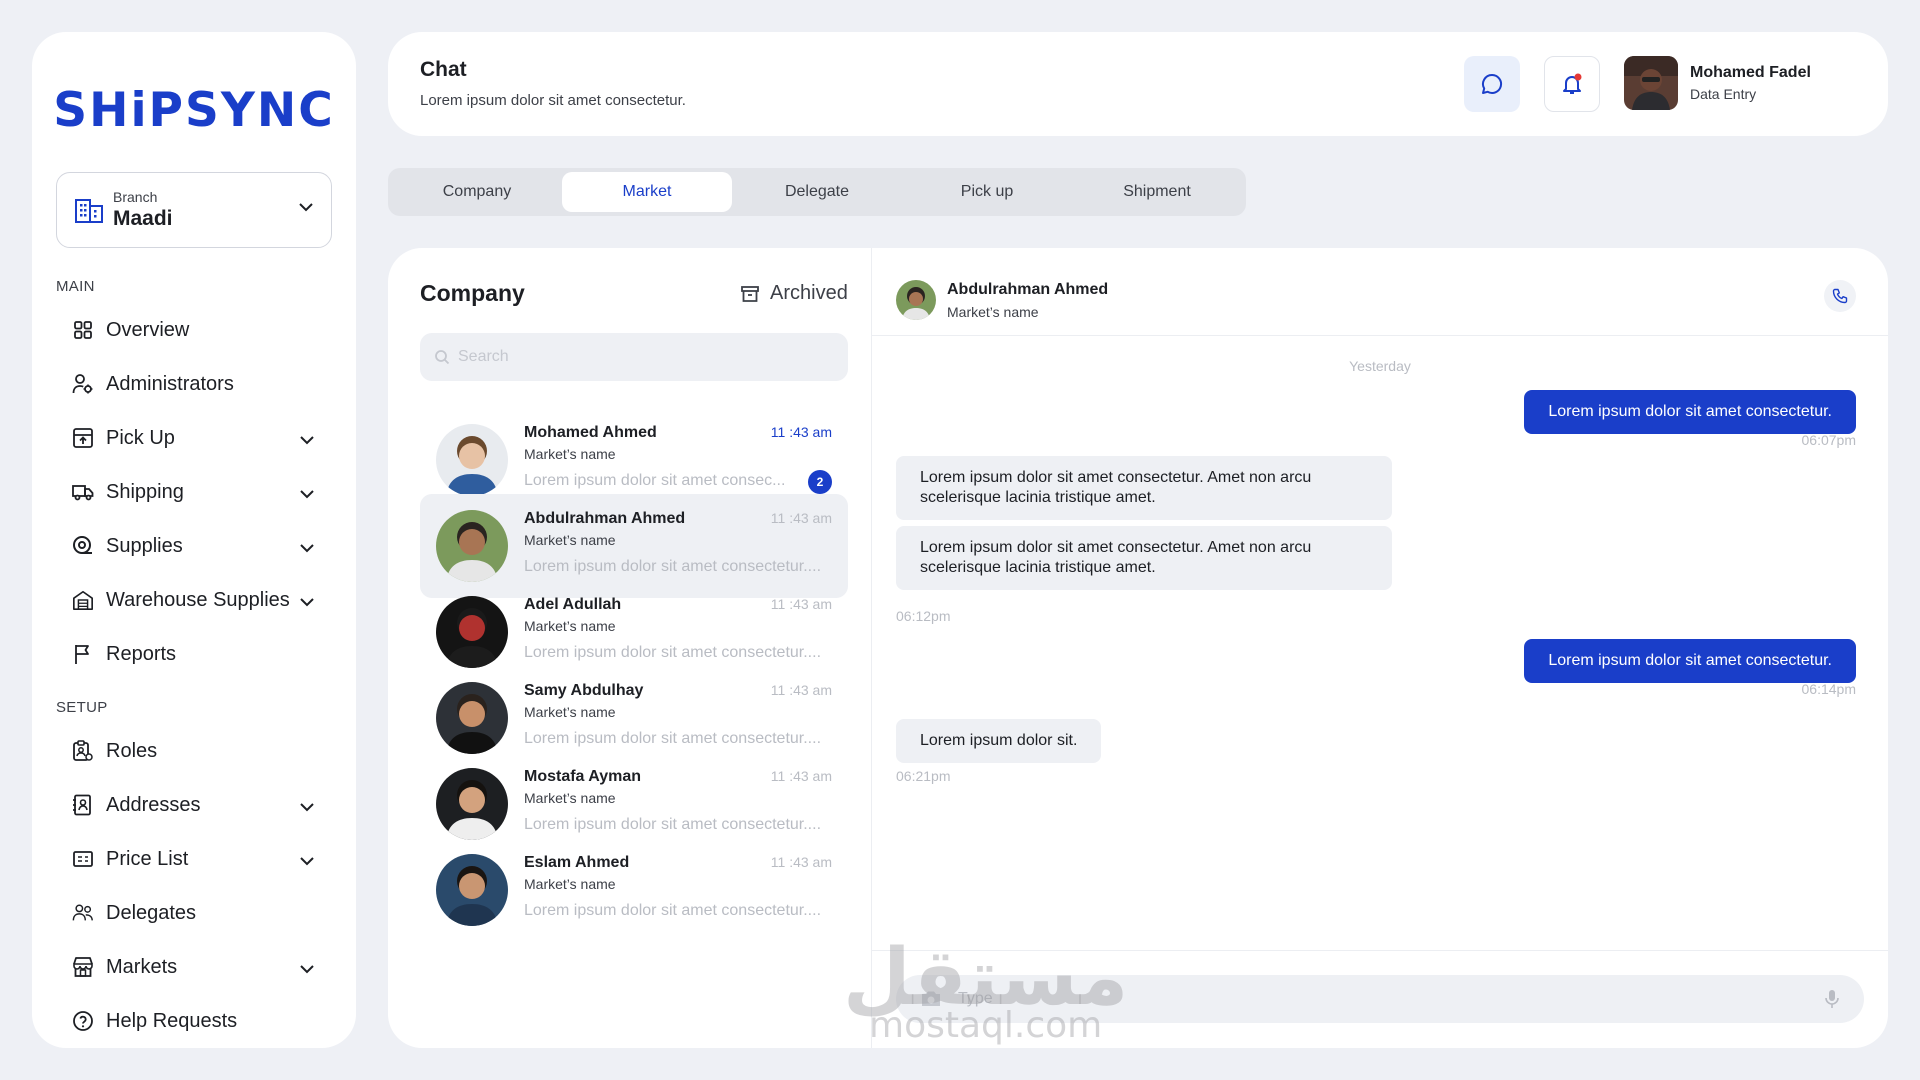 The width and height of the screenshot is (1920, 1080). I want to click on message-time: 06:21pm, so click(923, 776).